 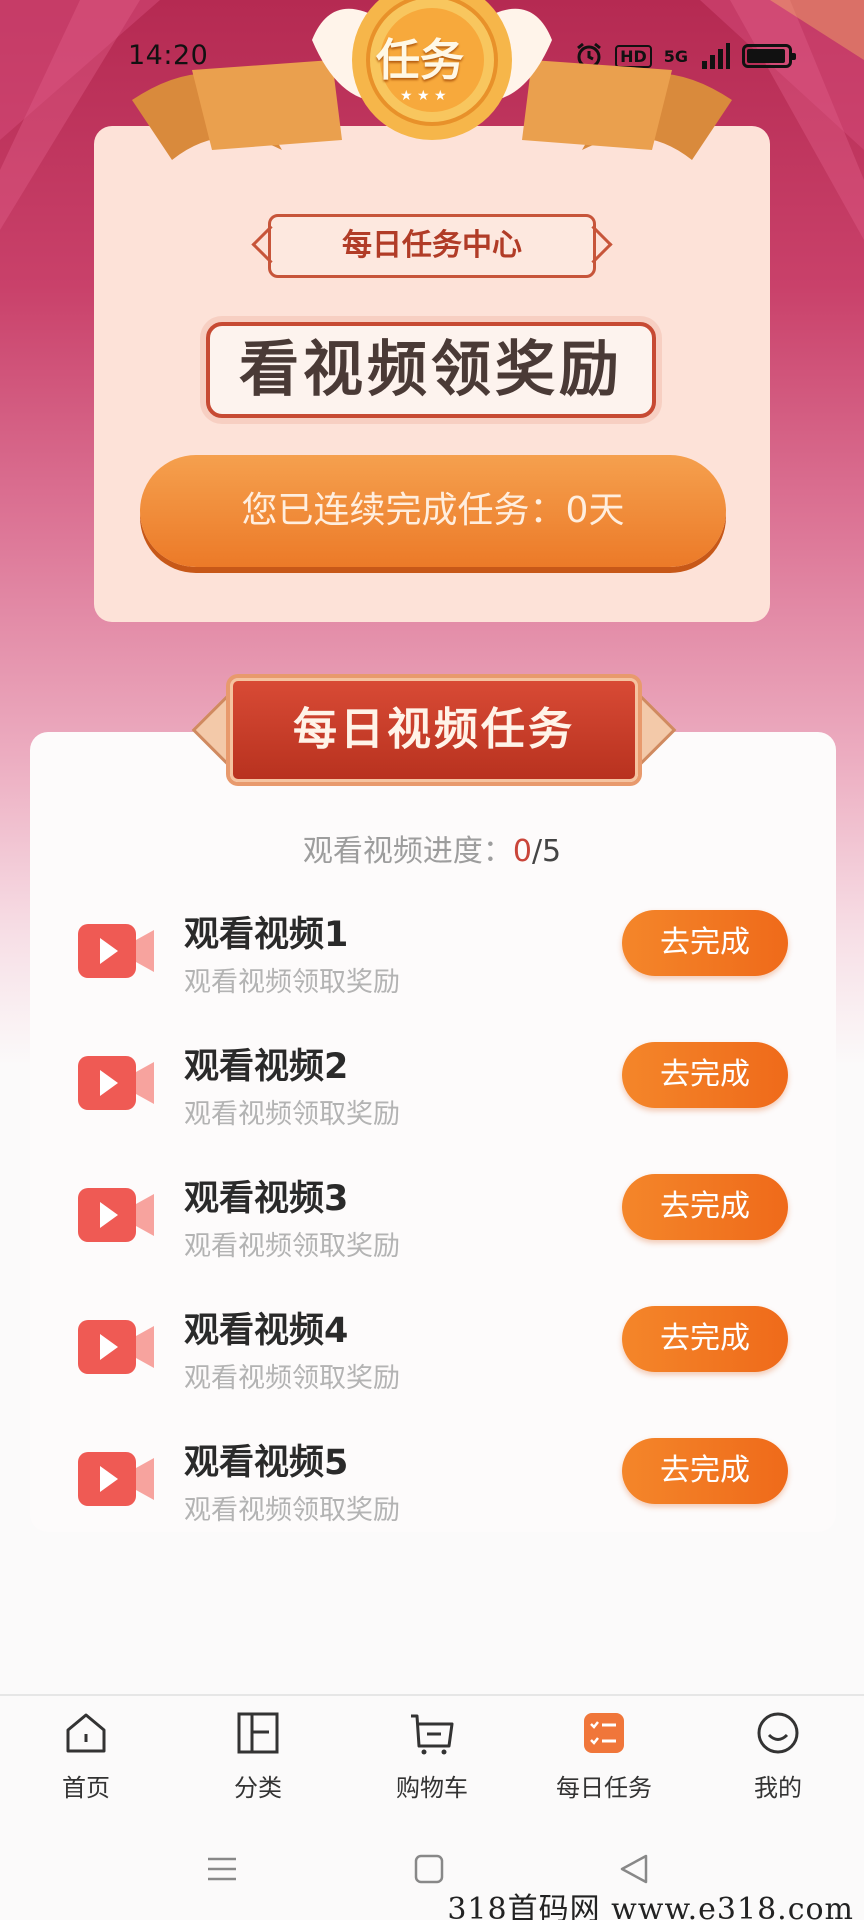 I want to click on nav-cart: 购物车, so click(x=432, y=1756).